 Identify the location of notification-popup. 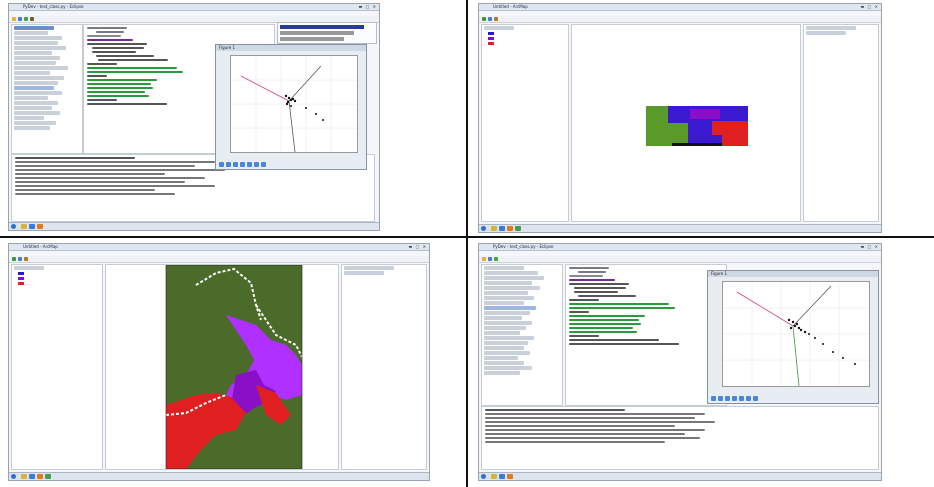
(327, 33).